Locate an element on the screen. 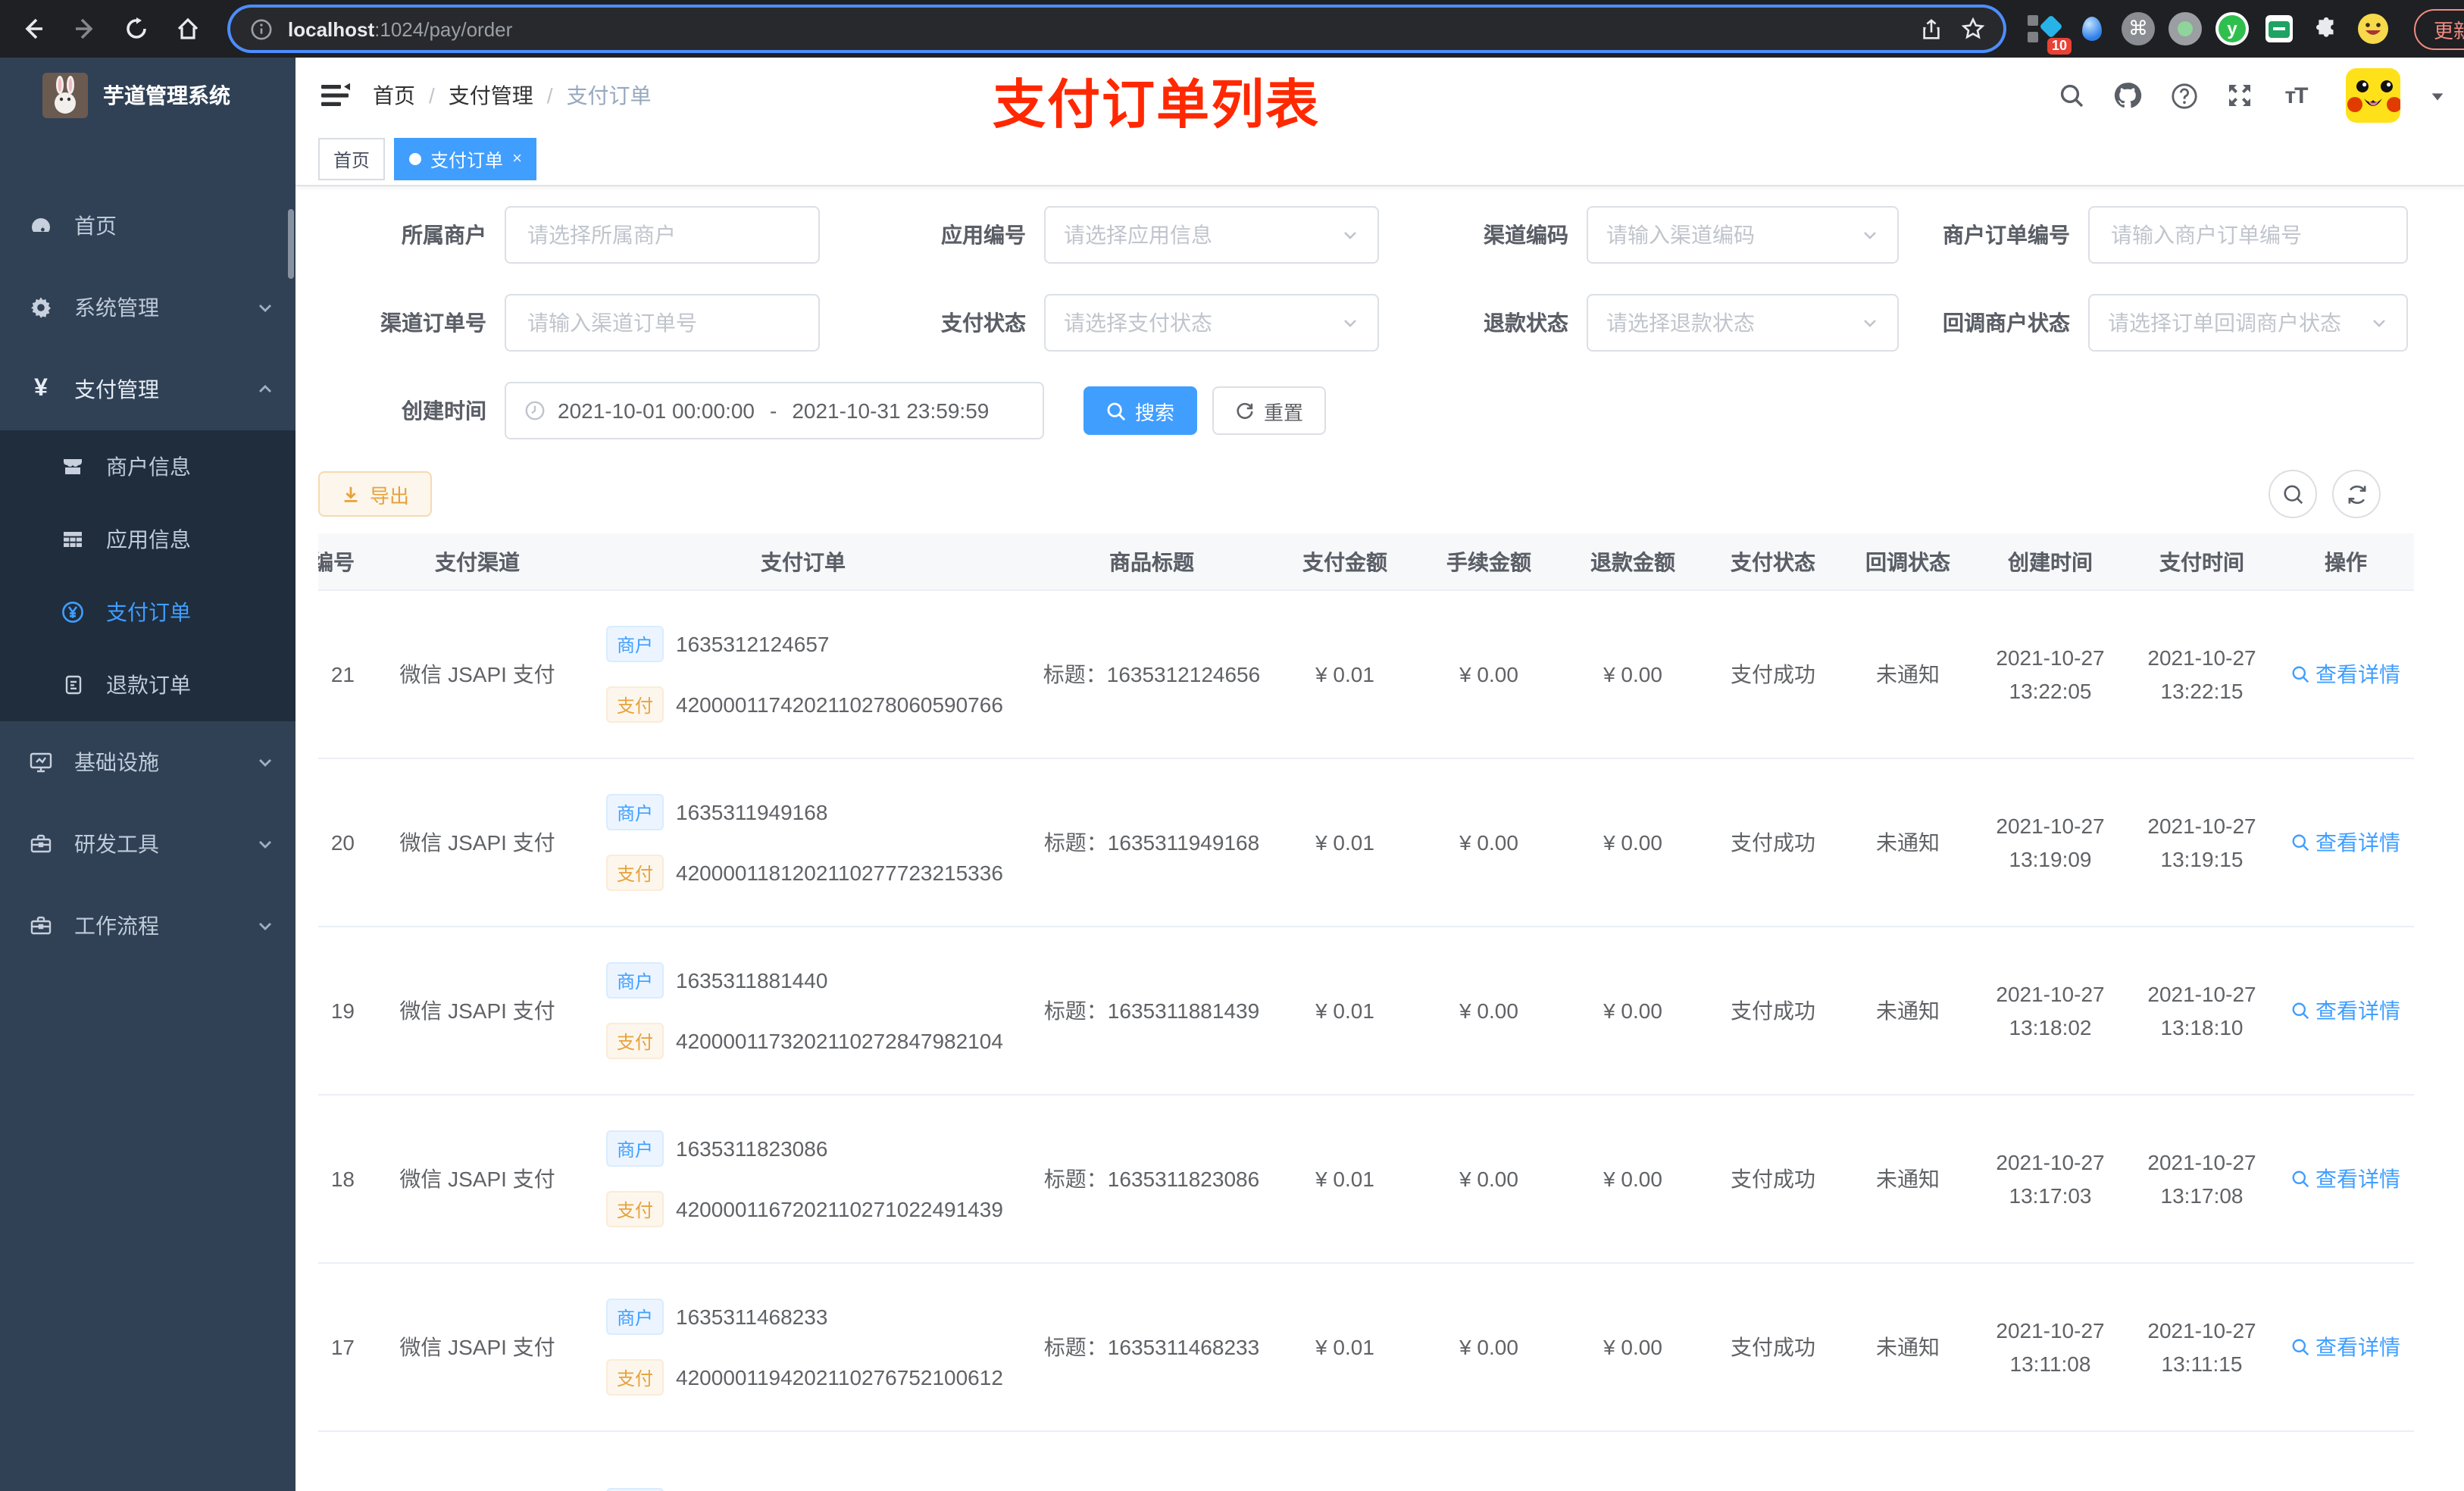 This screenshot has height=1491, width=2464. font-size-icon: тT is located at coordinates (2296, 95).